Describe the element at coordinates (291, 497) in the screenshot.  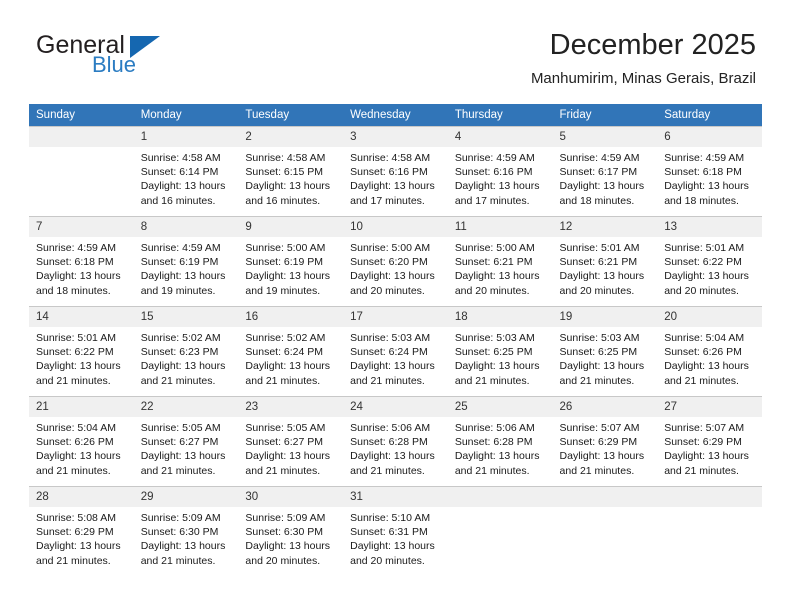
I see `day-number: 30` at that location.